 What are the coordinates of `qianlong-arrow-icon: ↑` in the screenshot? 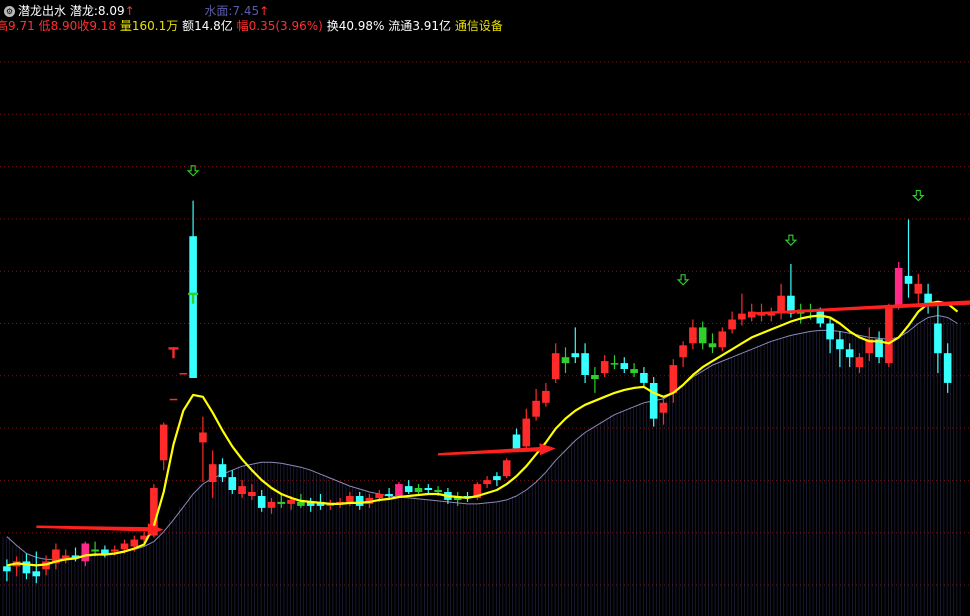 It's located at (129, 11).